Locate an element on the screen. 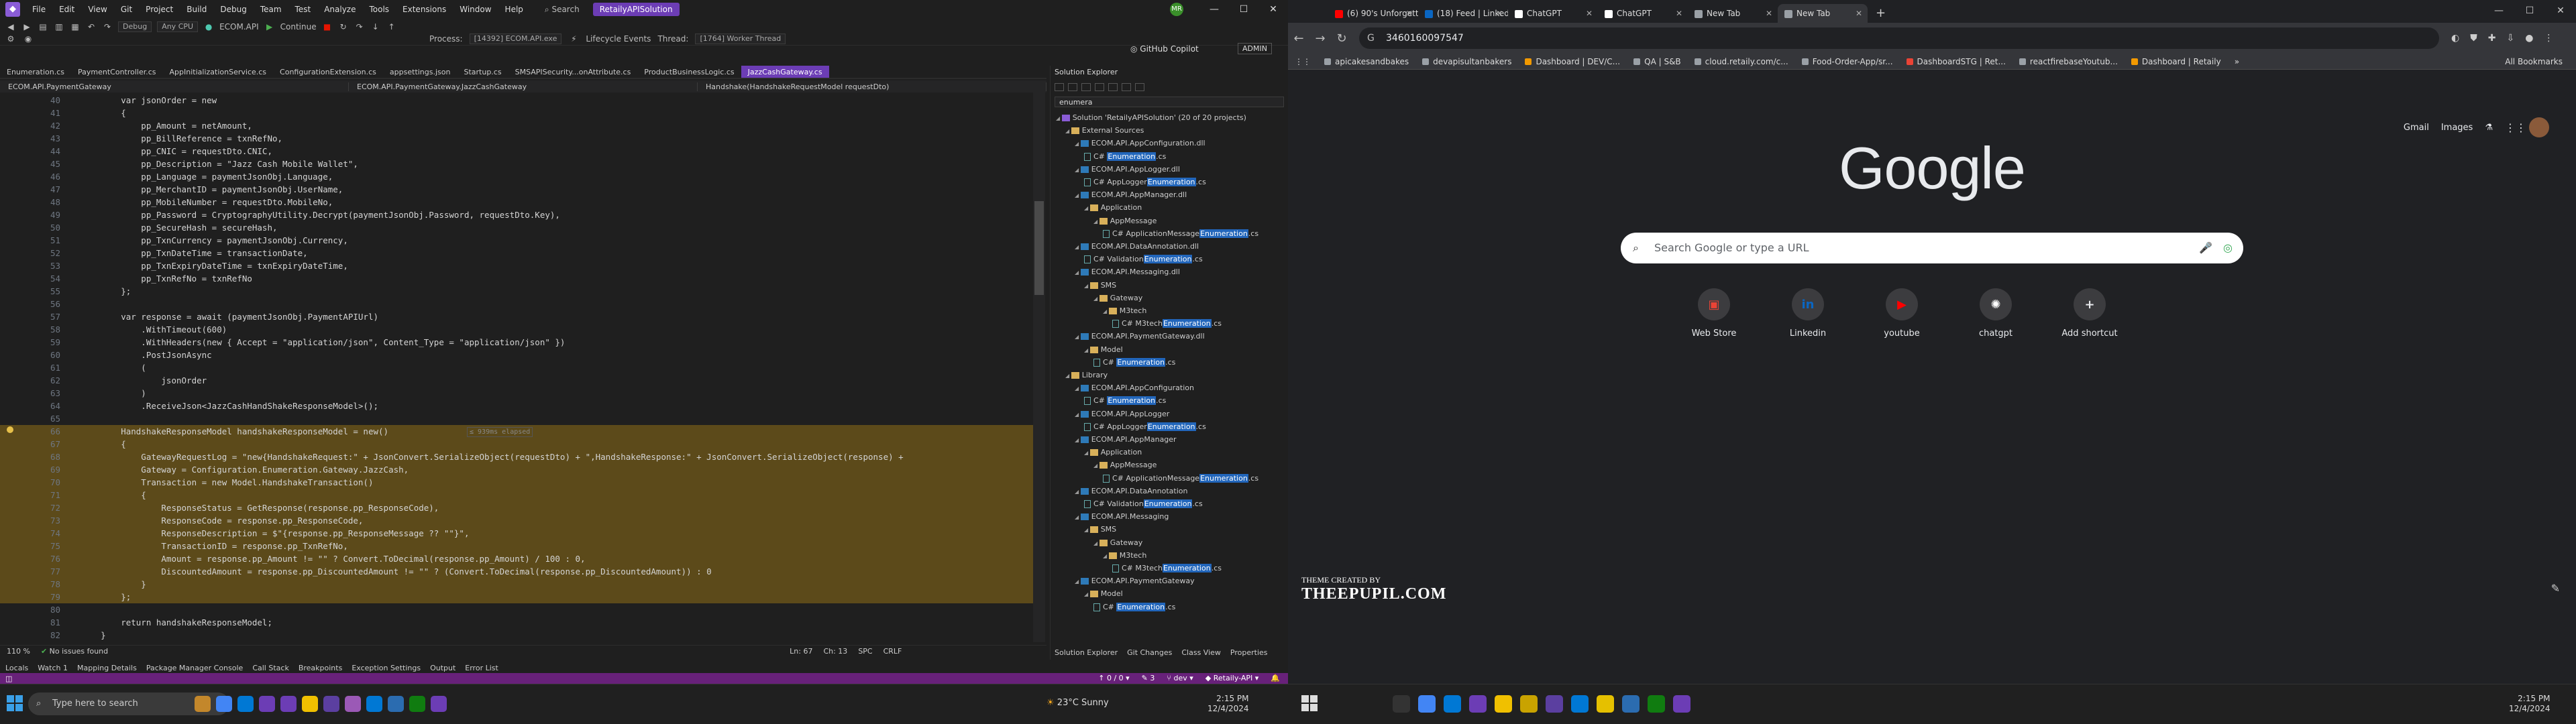 The height and width of the screenshot is (724, 2576). breakpoint-icon: ◉ is located at coordinates (28, 39).